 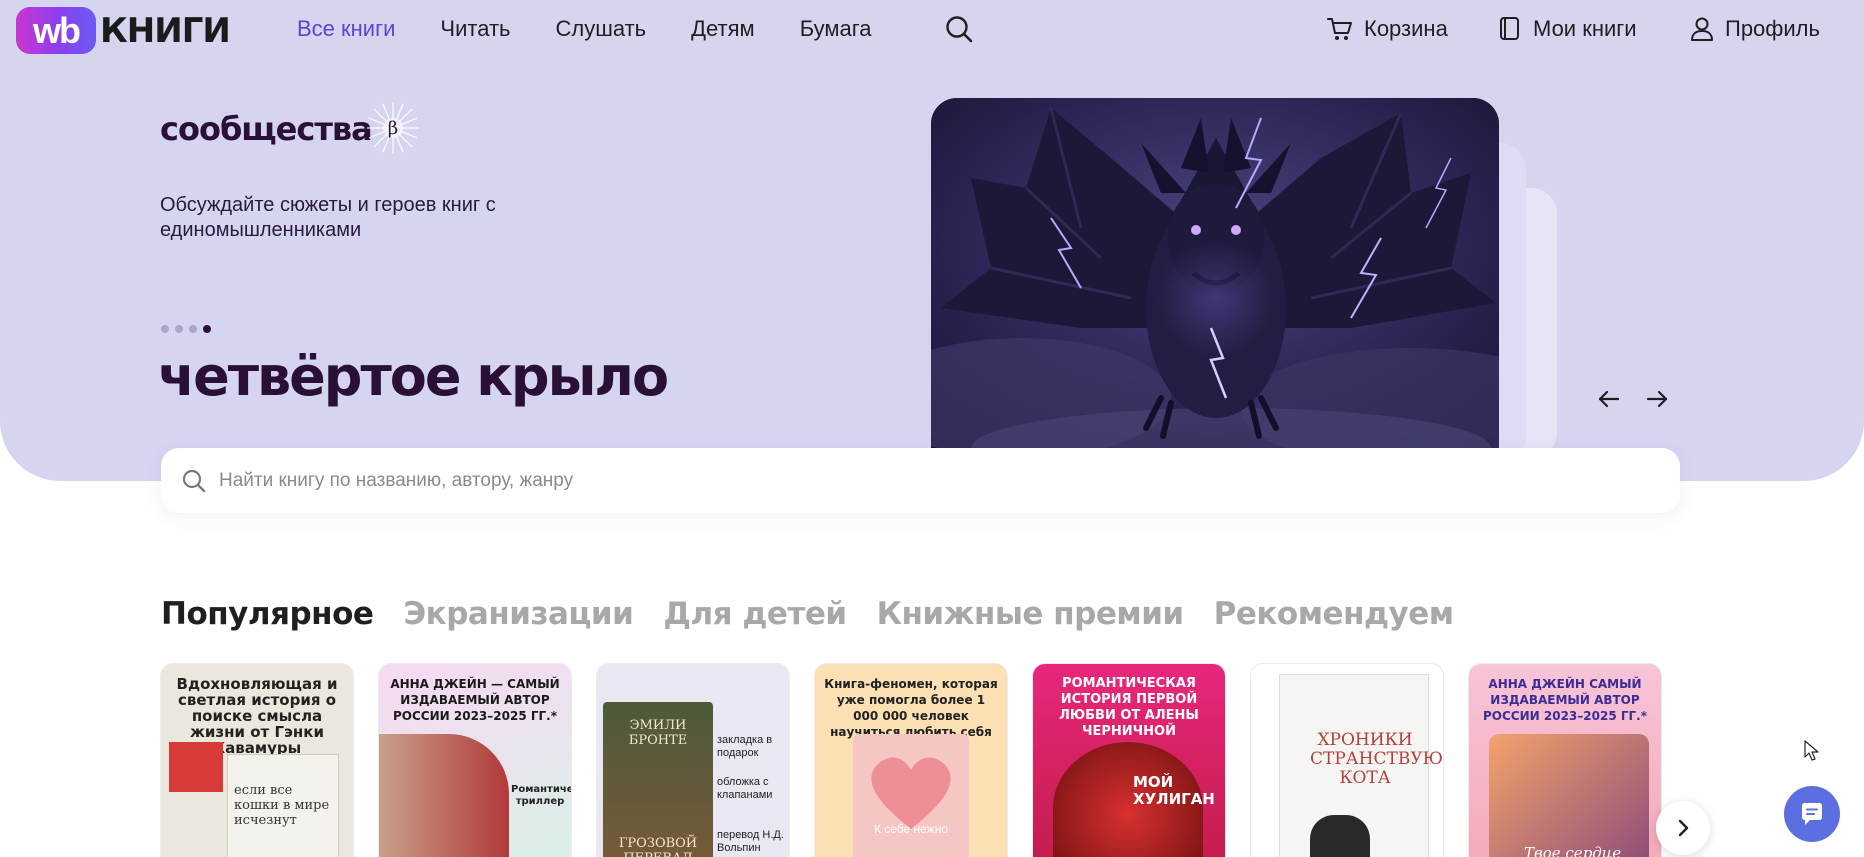 I want to click on book-cover-title: Твое сердце будет, so click(x=1573, y=850).